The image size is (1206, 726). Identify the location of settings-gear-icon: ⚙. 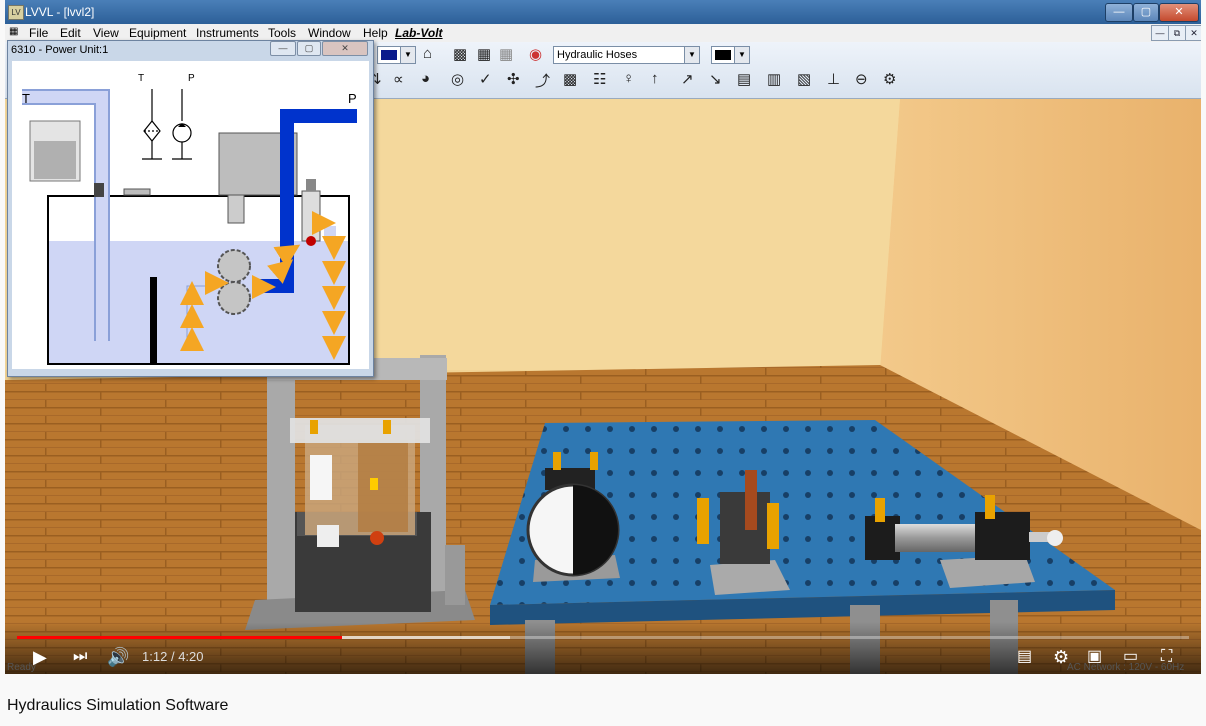
(1061, 657).